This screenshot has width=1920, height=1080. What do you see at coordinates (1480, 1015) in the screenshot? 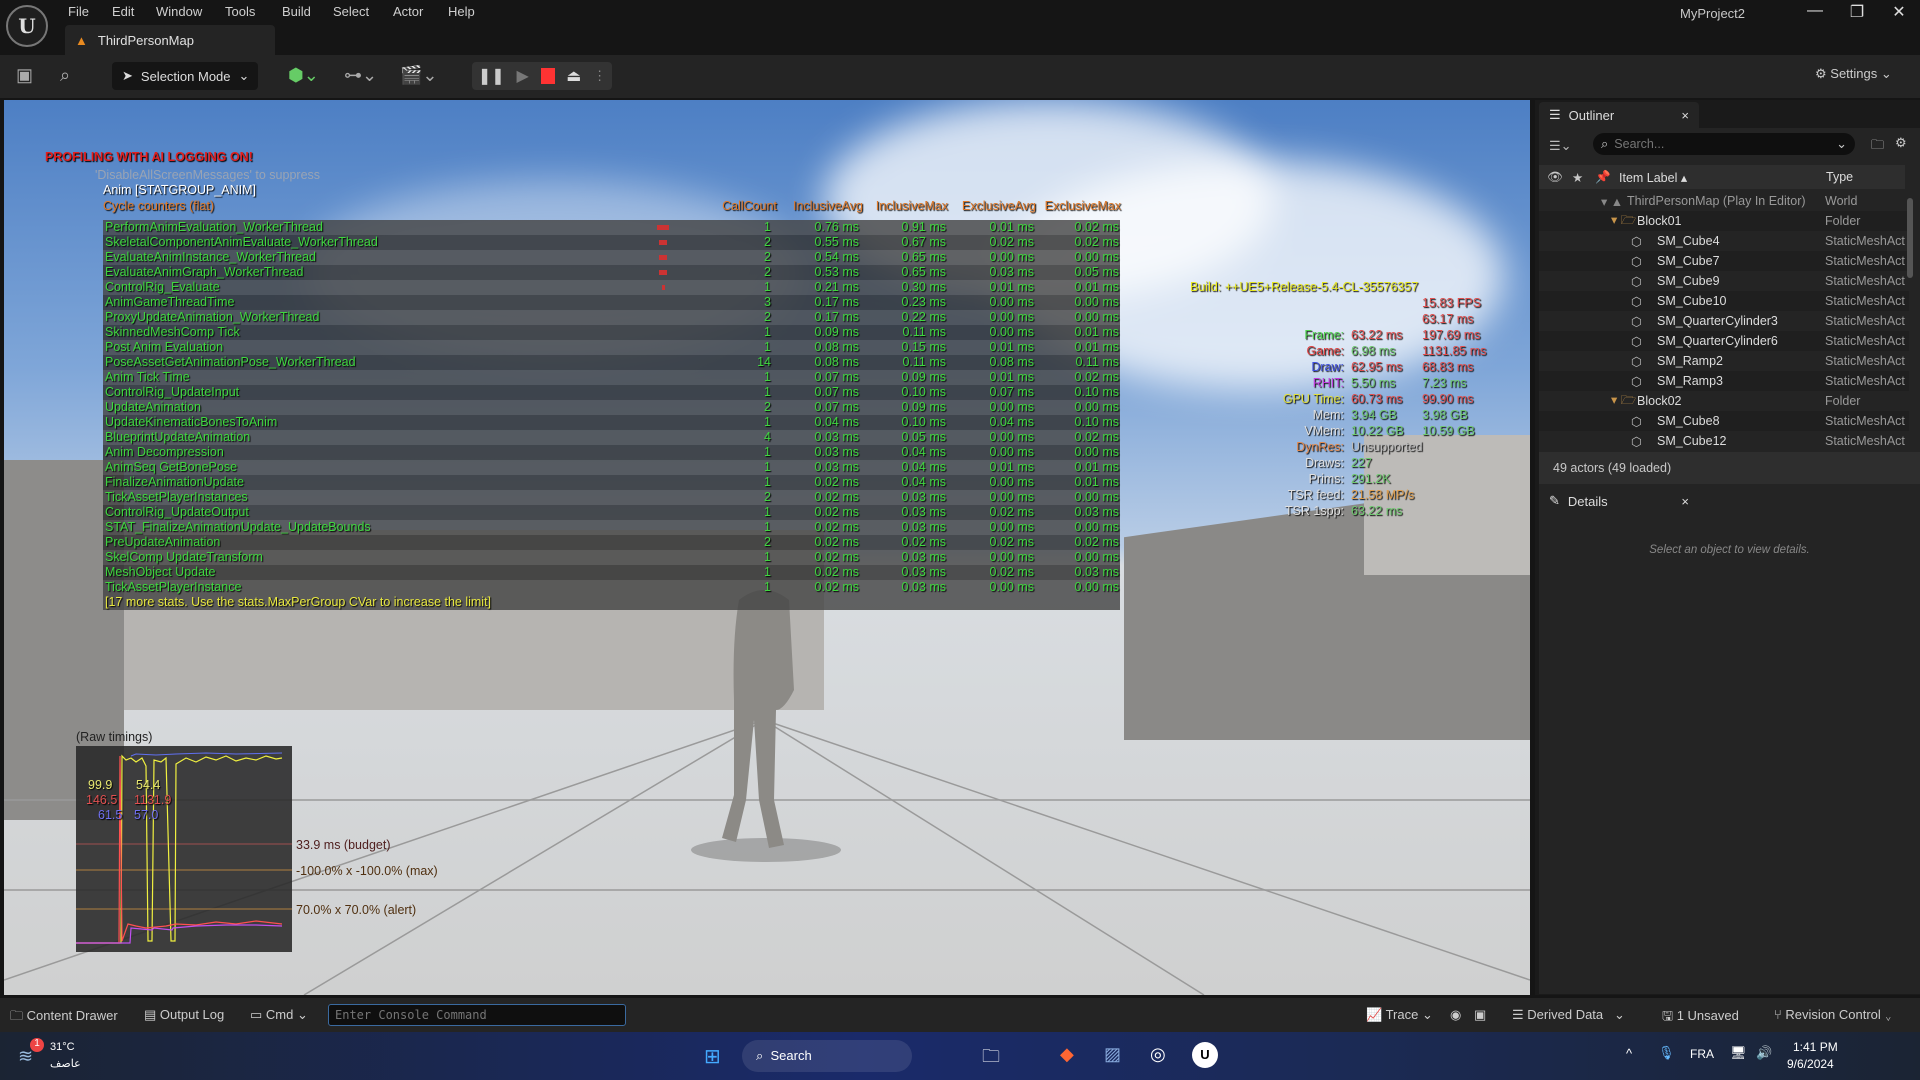
I see `screenshot-icon: ▣` at bounding box center [1480, 1015].